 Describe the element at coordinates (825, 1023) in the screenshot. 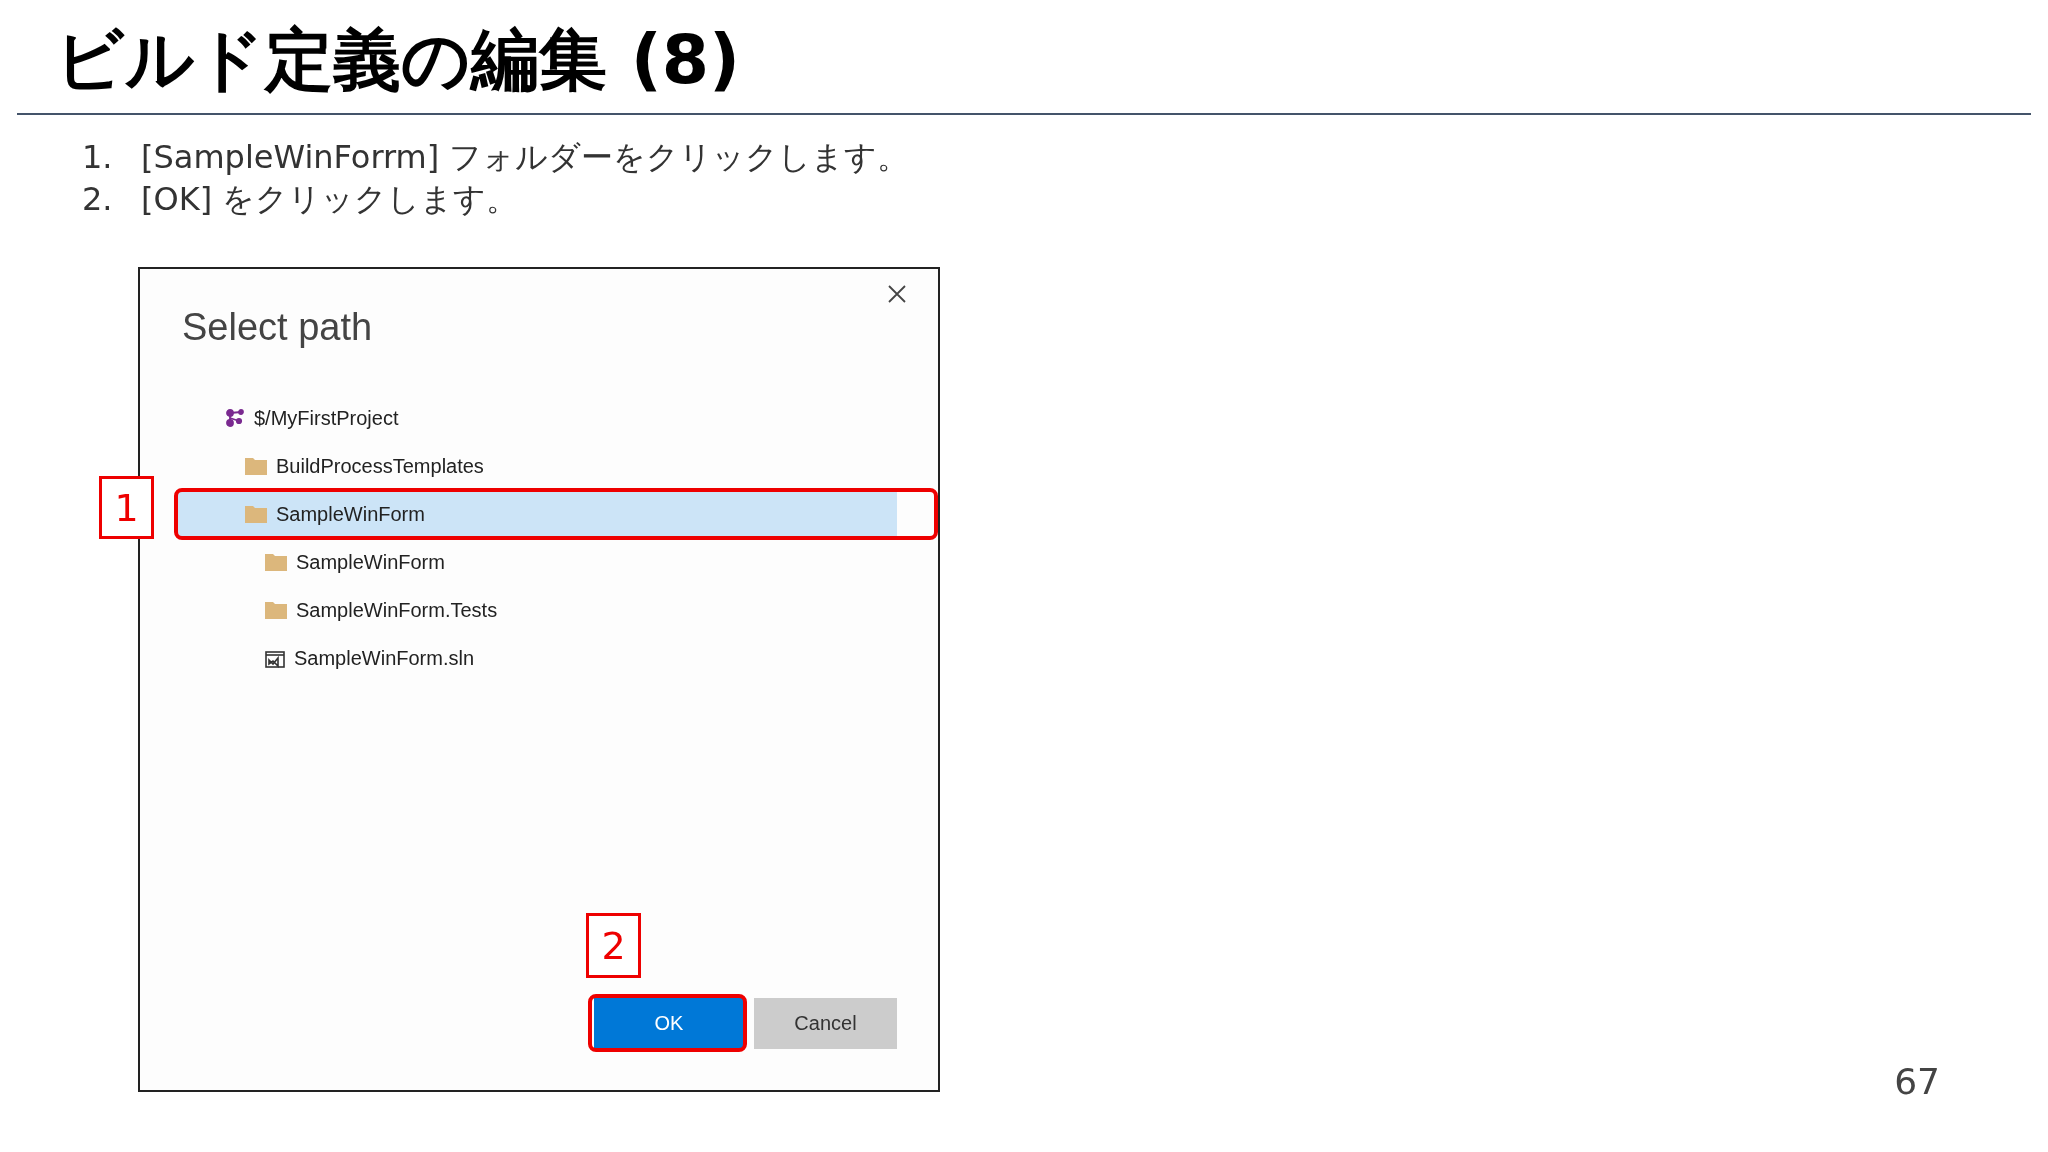

I see `cancel-button: Cancel` at that location.